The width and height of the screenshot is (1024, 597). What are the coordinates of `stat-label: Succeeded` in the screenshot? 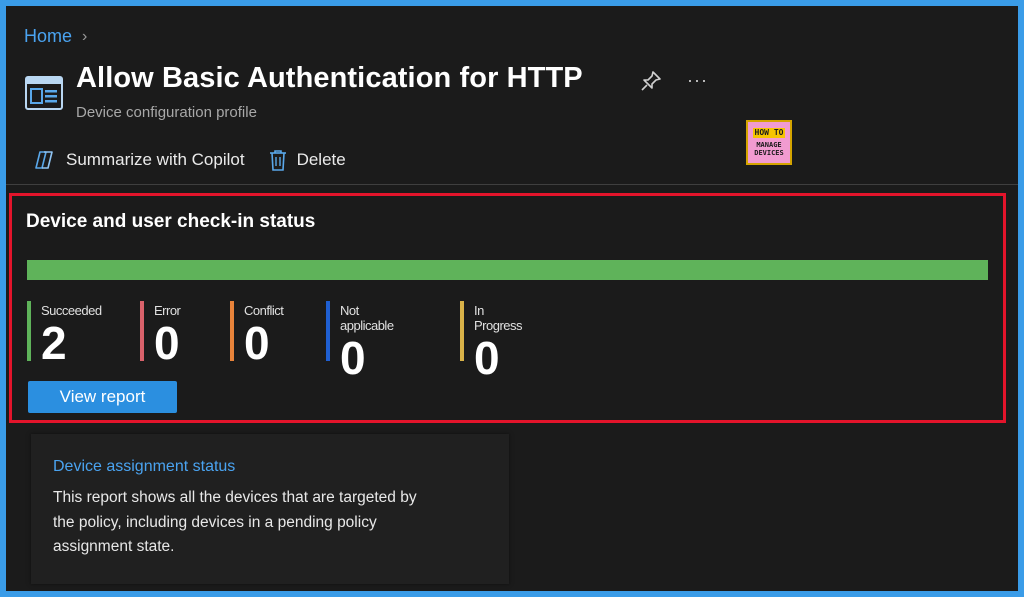 It's located at (71, 310).